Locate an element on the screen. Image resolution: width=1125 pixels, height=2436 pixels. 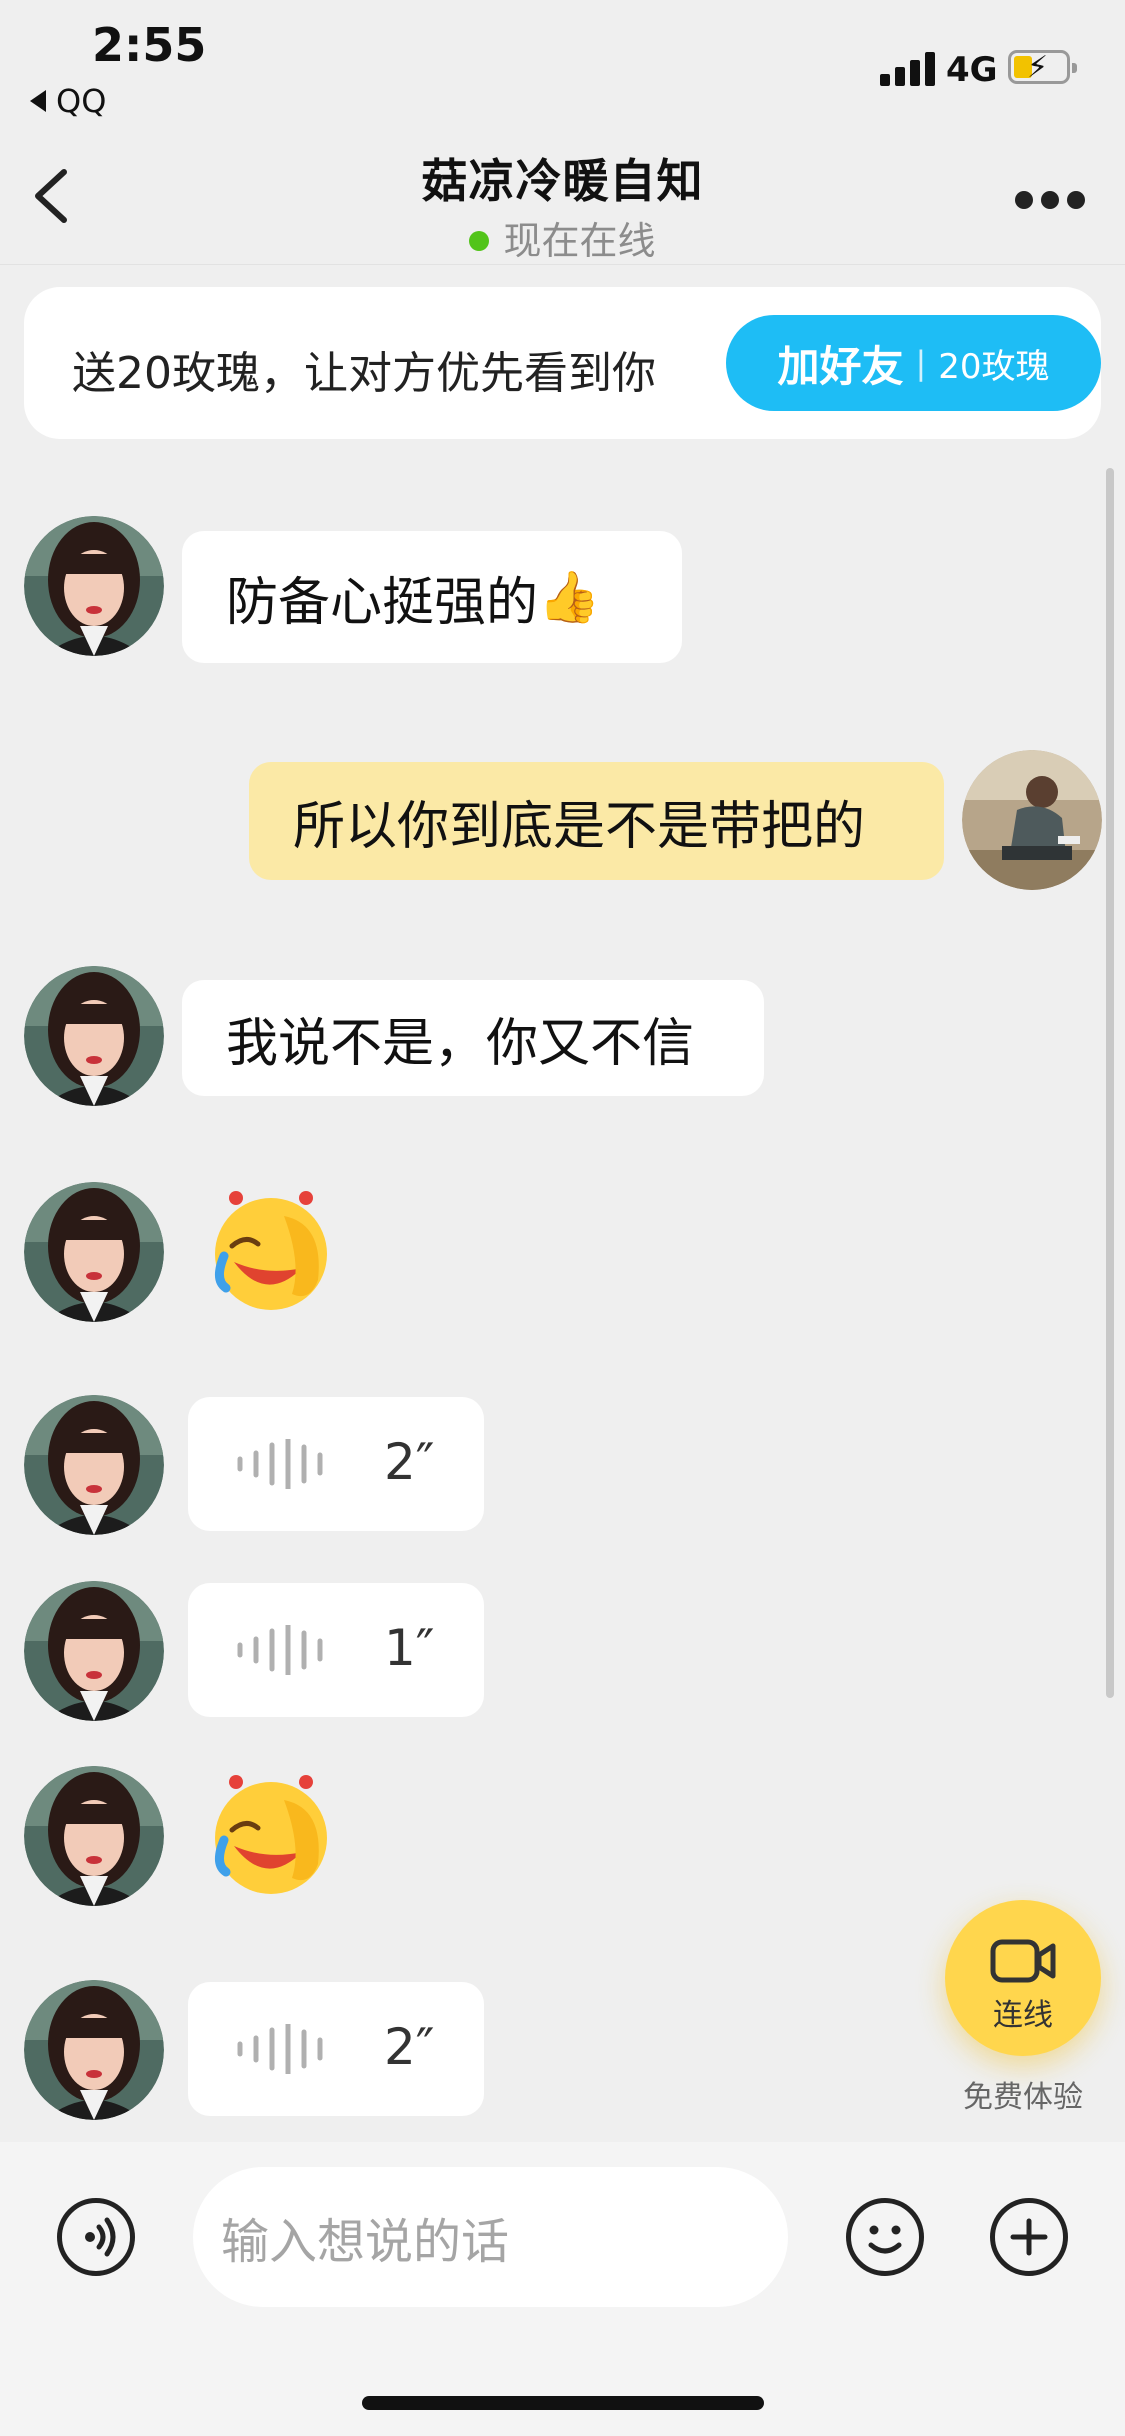
message-text: 防备心挺强的 is located at coordinates (382, 602).